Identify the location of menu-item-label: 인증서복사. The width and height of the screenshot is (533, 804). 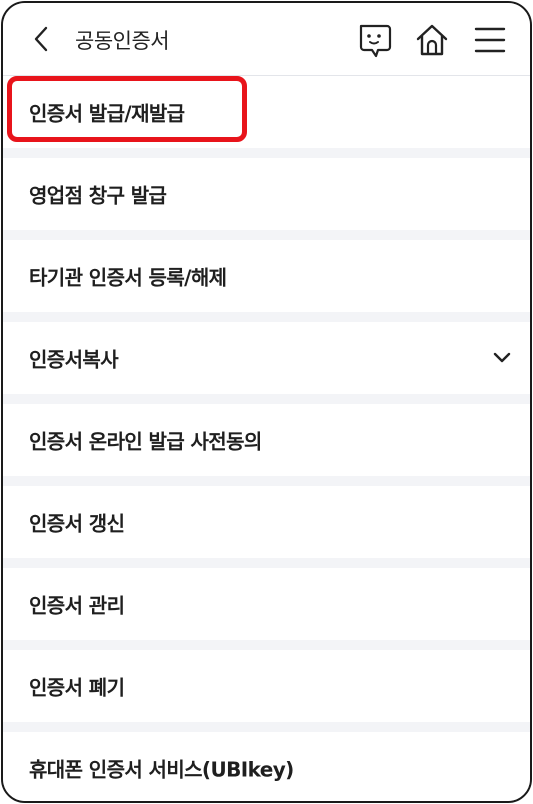
(74, 359).